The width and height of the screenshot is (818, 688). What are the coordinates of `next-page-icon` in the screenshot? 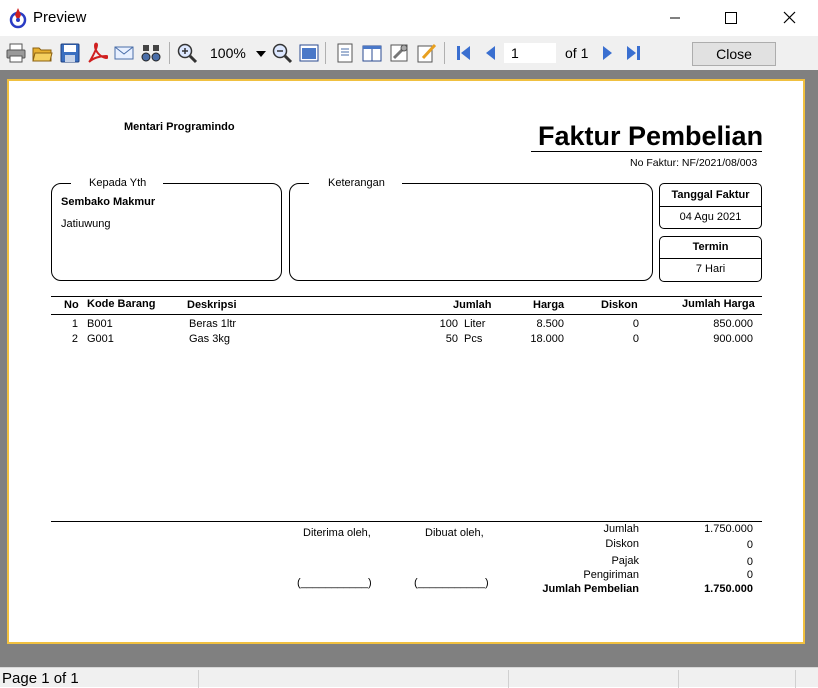 It's located at (607, 53).